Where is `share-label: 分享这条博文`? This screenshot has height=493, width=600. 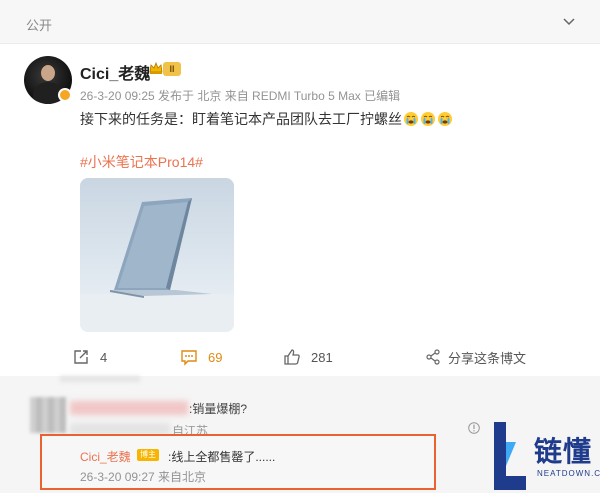 share-label: 分享这条博文 is located at coordinates (487, 358).